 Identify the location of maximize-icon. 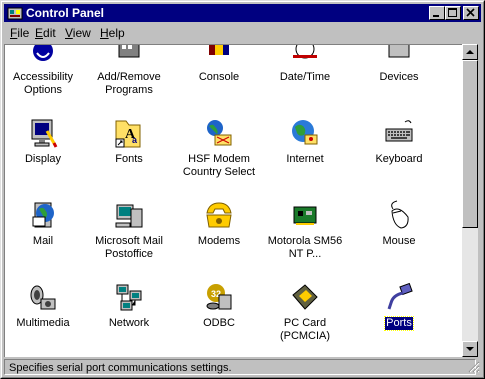
(452, 12).